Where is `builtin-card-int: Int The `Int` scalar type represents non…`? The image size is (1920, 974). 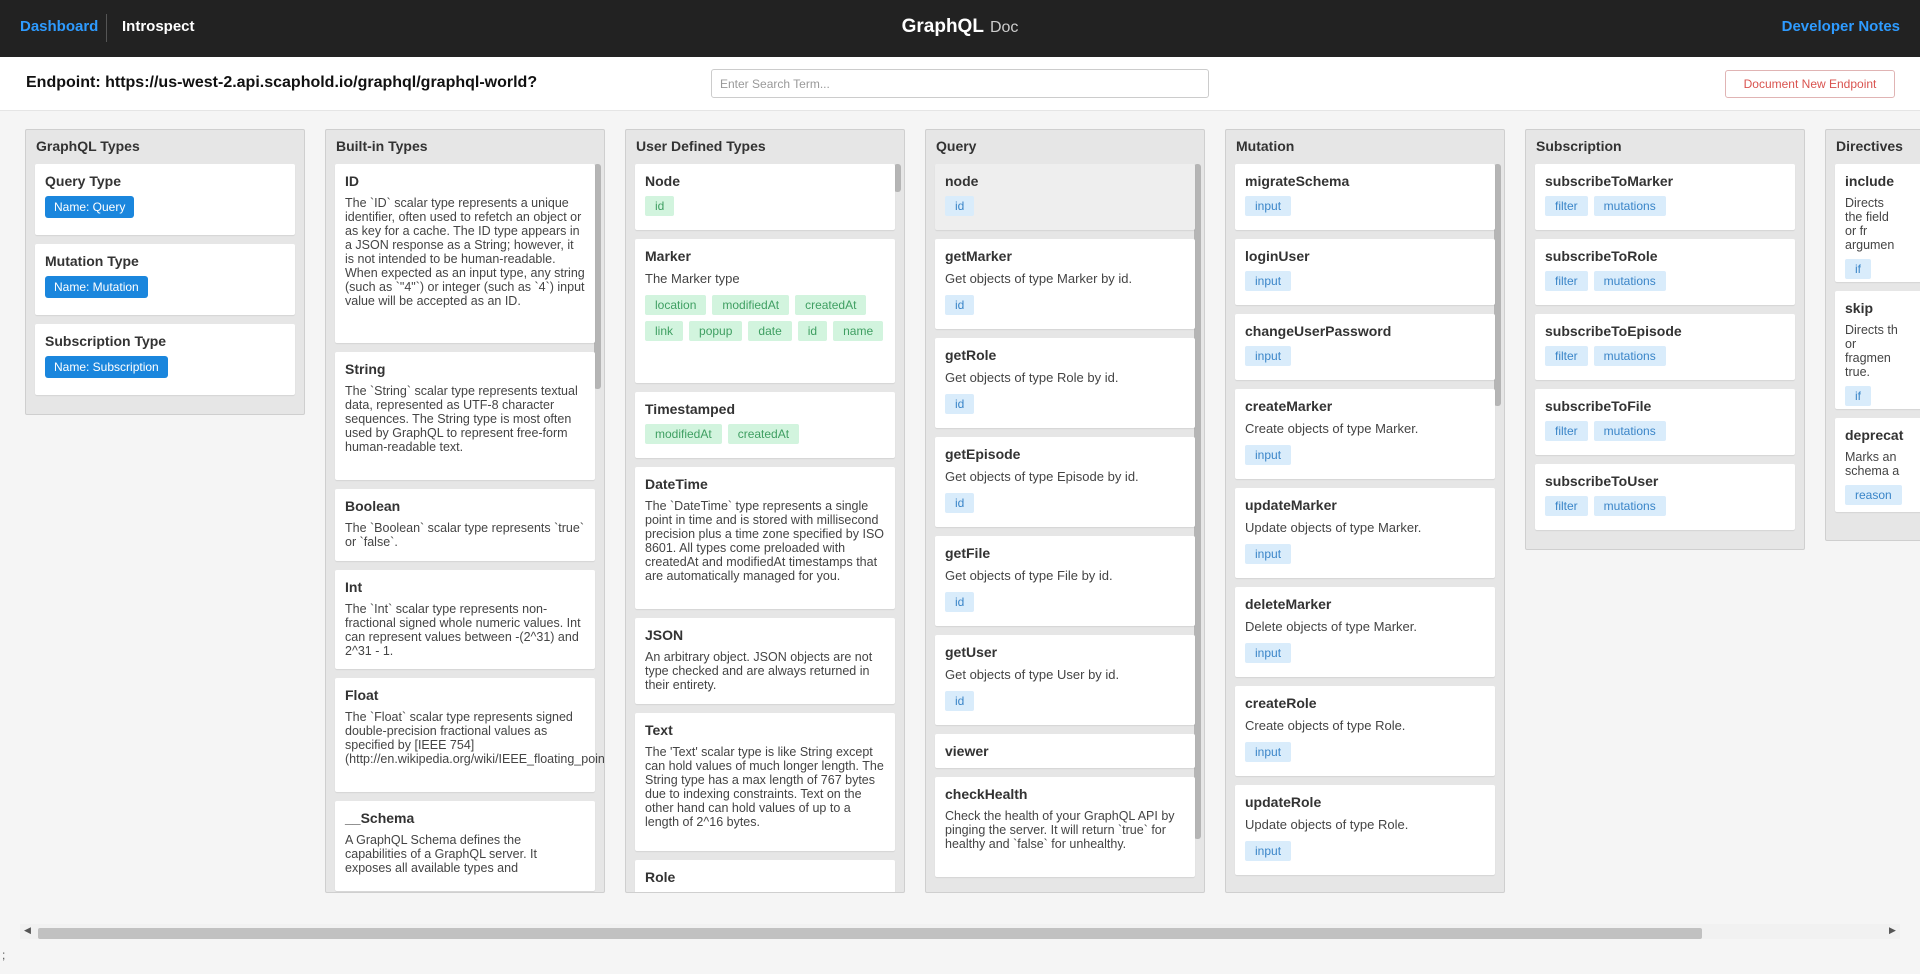 builtin-card-int: Int The `Int` scalar type represents non… is located at coordinates (465, 619).